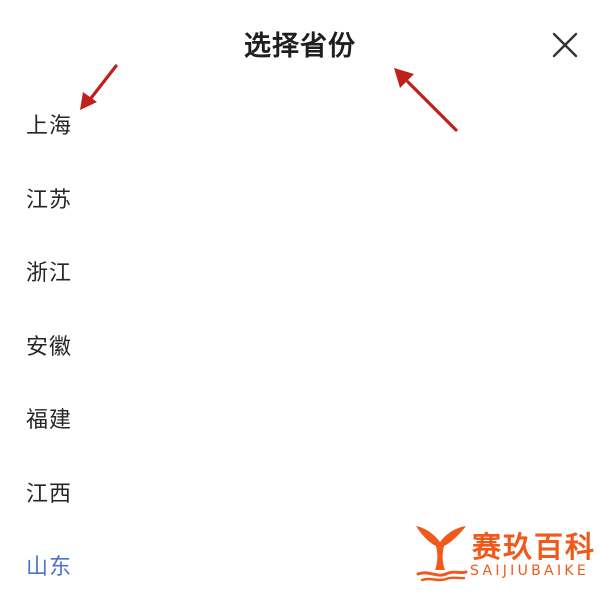 Image resolution: width=600 pixels, height=600 pixels. I want to click on province-item-fujian: 福建, so click(300, 417).